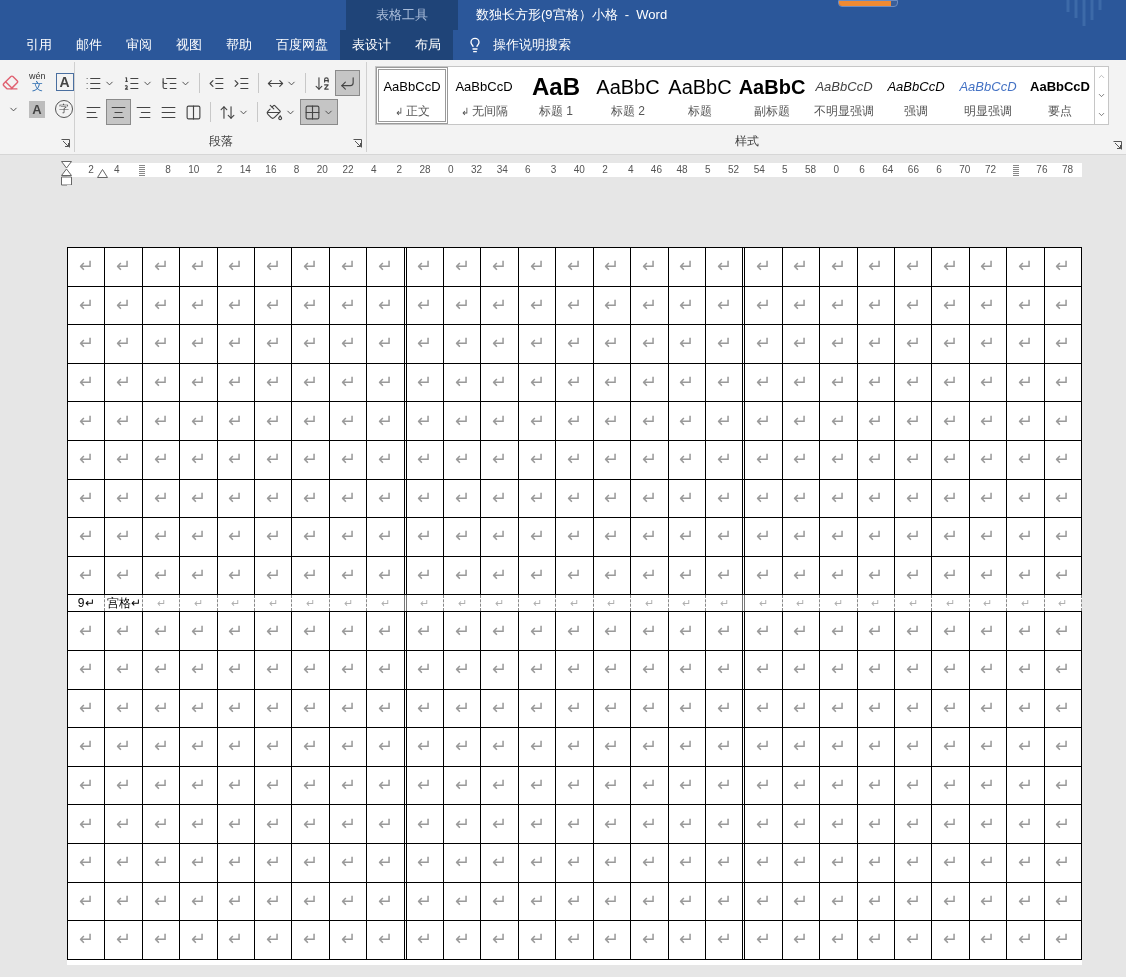  What do you see at coordinates (428, 45) in the screenshot?
I see `ribbon-tab: 布局` at bounding box center [428, 45].